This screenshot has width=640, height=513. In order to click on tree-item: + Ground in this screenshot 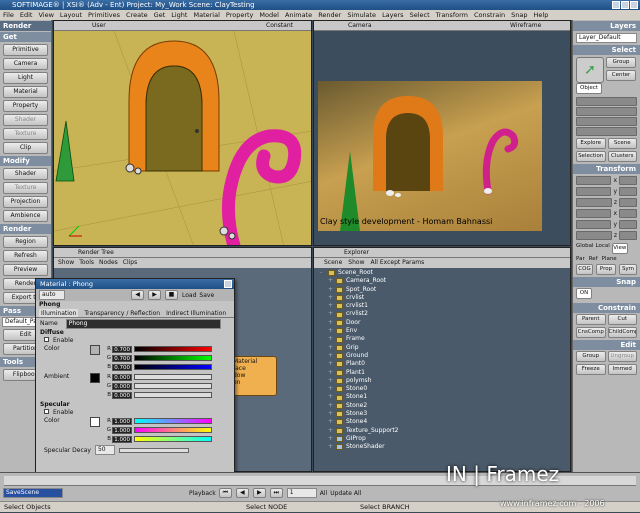, I will do `click(445, 356)`.